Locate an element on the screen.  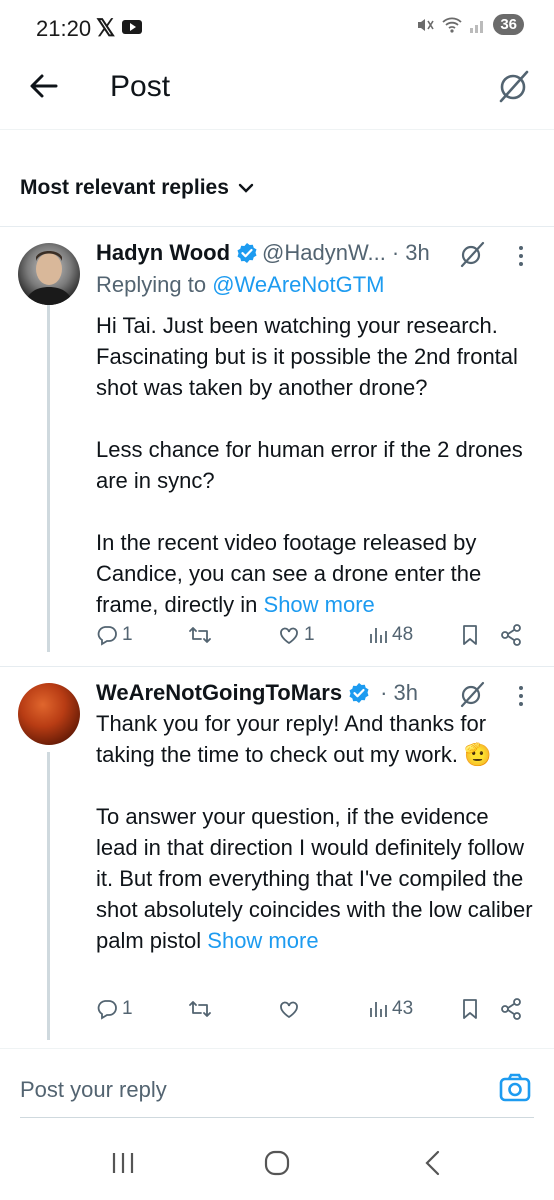
like-button is located at coordinates (291, 1009).